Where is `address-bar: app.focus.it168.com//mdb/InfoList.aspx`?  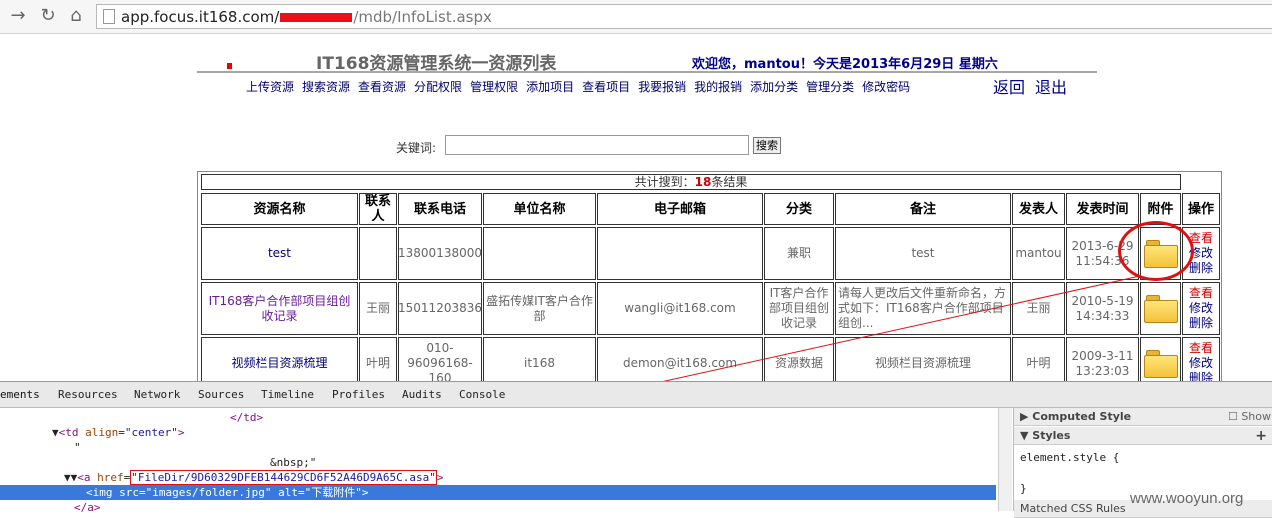 address-bar: app.focus.it168.com//mdb/InfoList.aspx is located at coordinates (684, 16).